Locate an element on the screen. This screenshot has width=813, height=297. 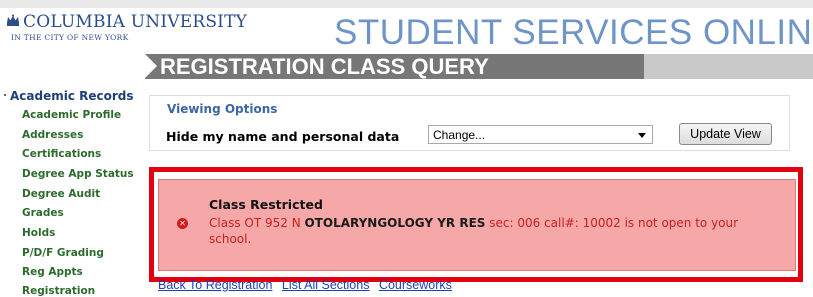
hide-personal-data-label: Hide my name and personal data is located at coordinates (283, 136).